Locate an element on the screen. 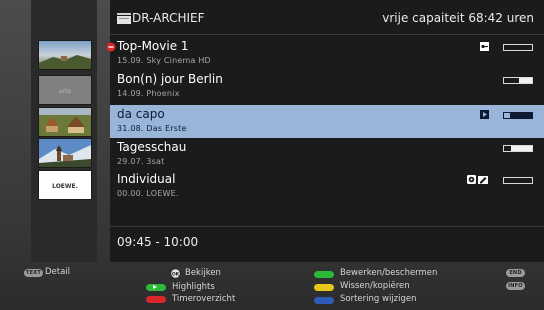 The image size is (544, 310). legend-edit: Bewerken/beschermen is located at coordinates (389, 273).